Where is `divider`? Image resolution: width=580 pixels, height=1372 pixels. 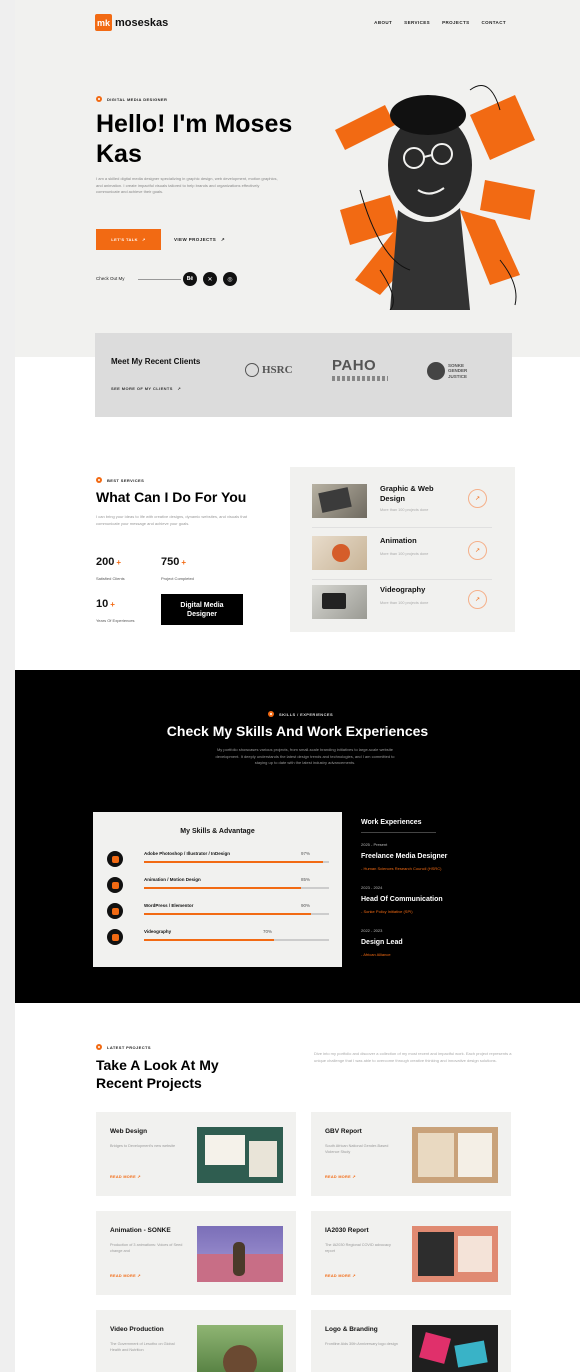 divider is located at coordinates (159, 279).